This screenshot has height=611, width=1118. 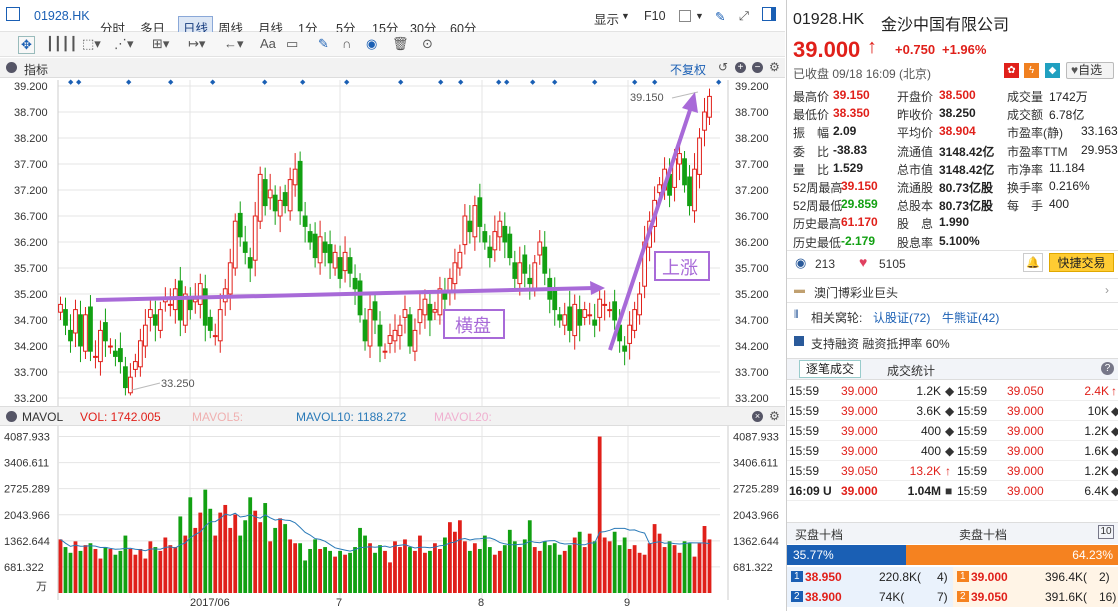 I want to click on collapse-icon, so click(x=11, y=416).